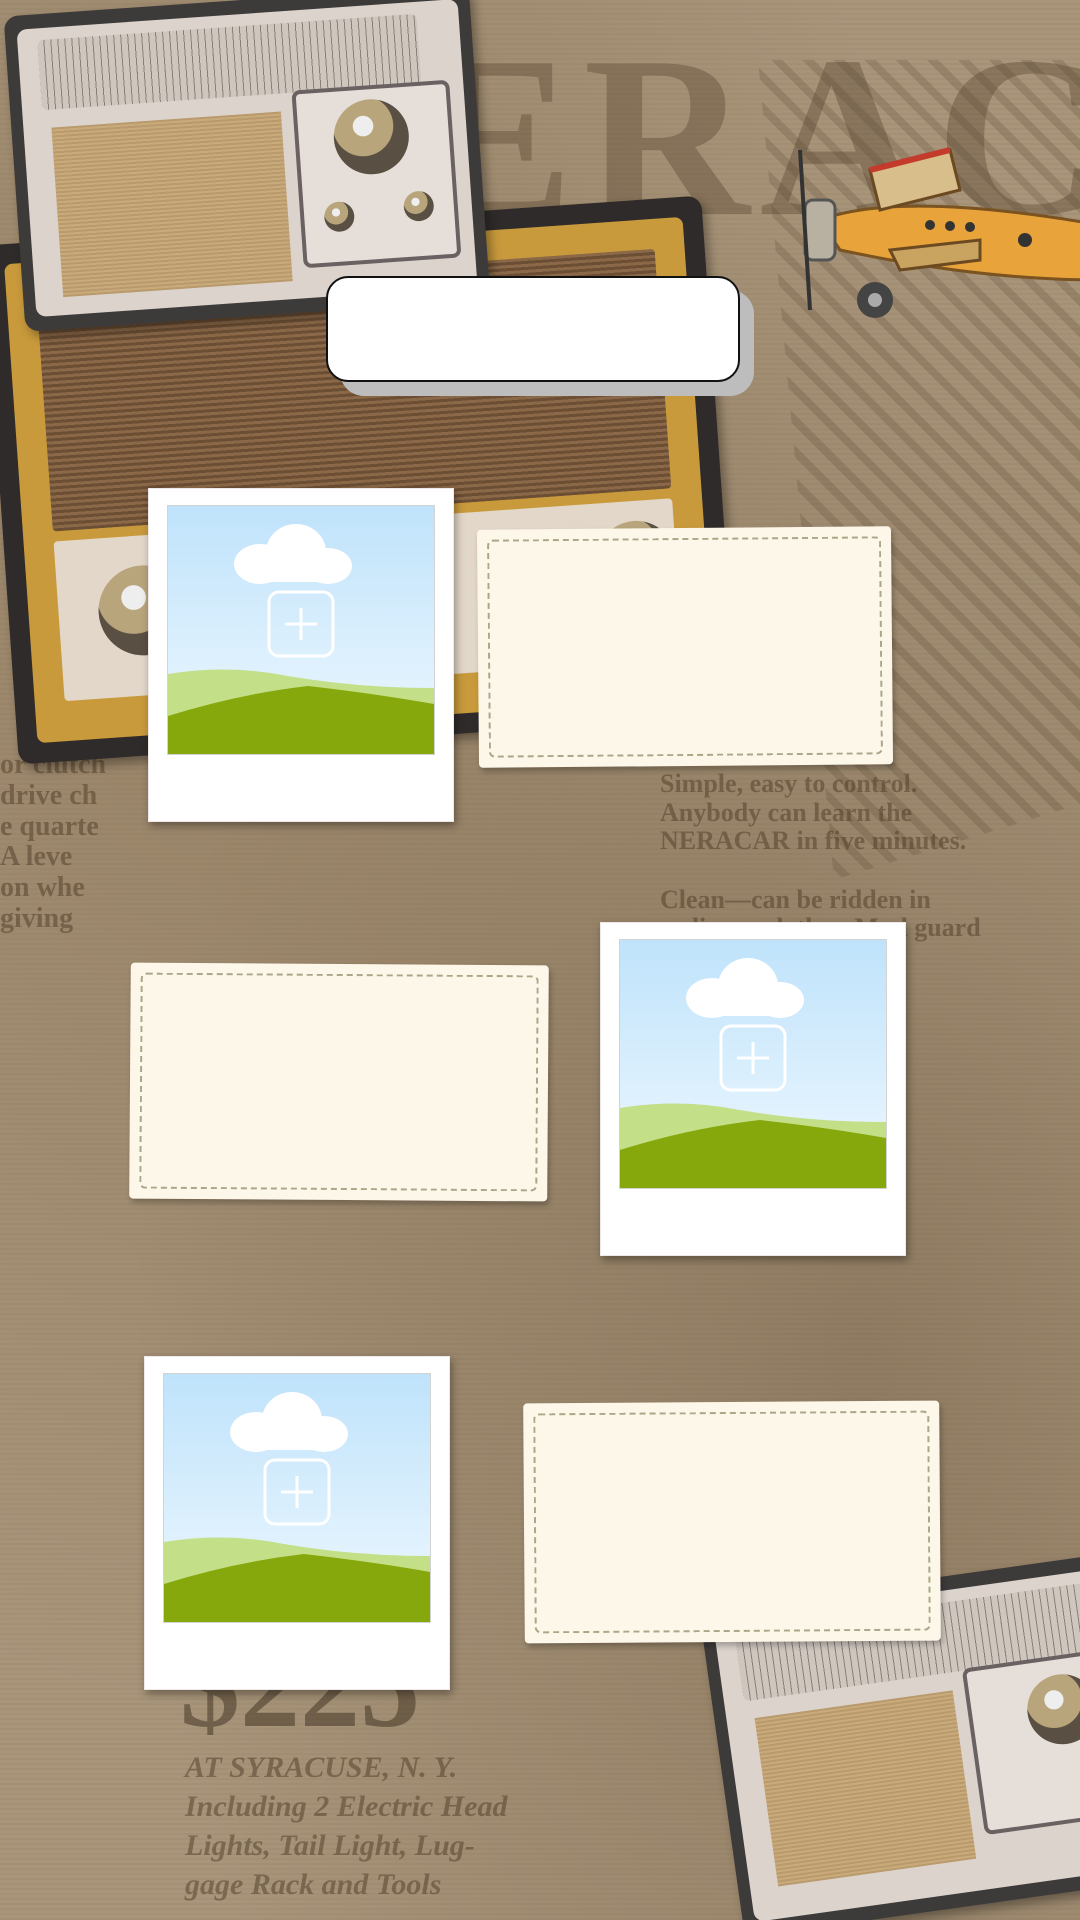 This screenshot has width=1080, height=1920. I want to click on radio-body, so click(247, 159).